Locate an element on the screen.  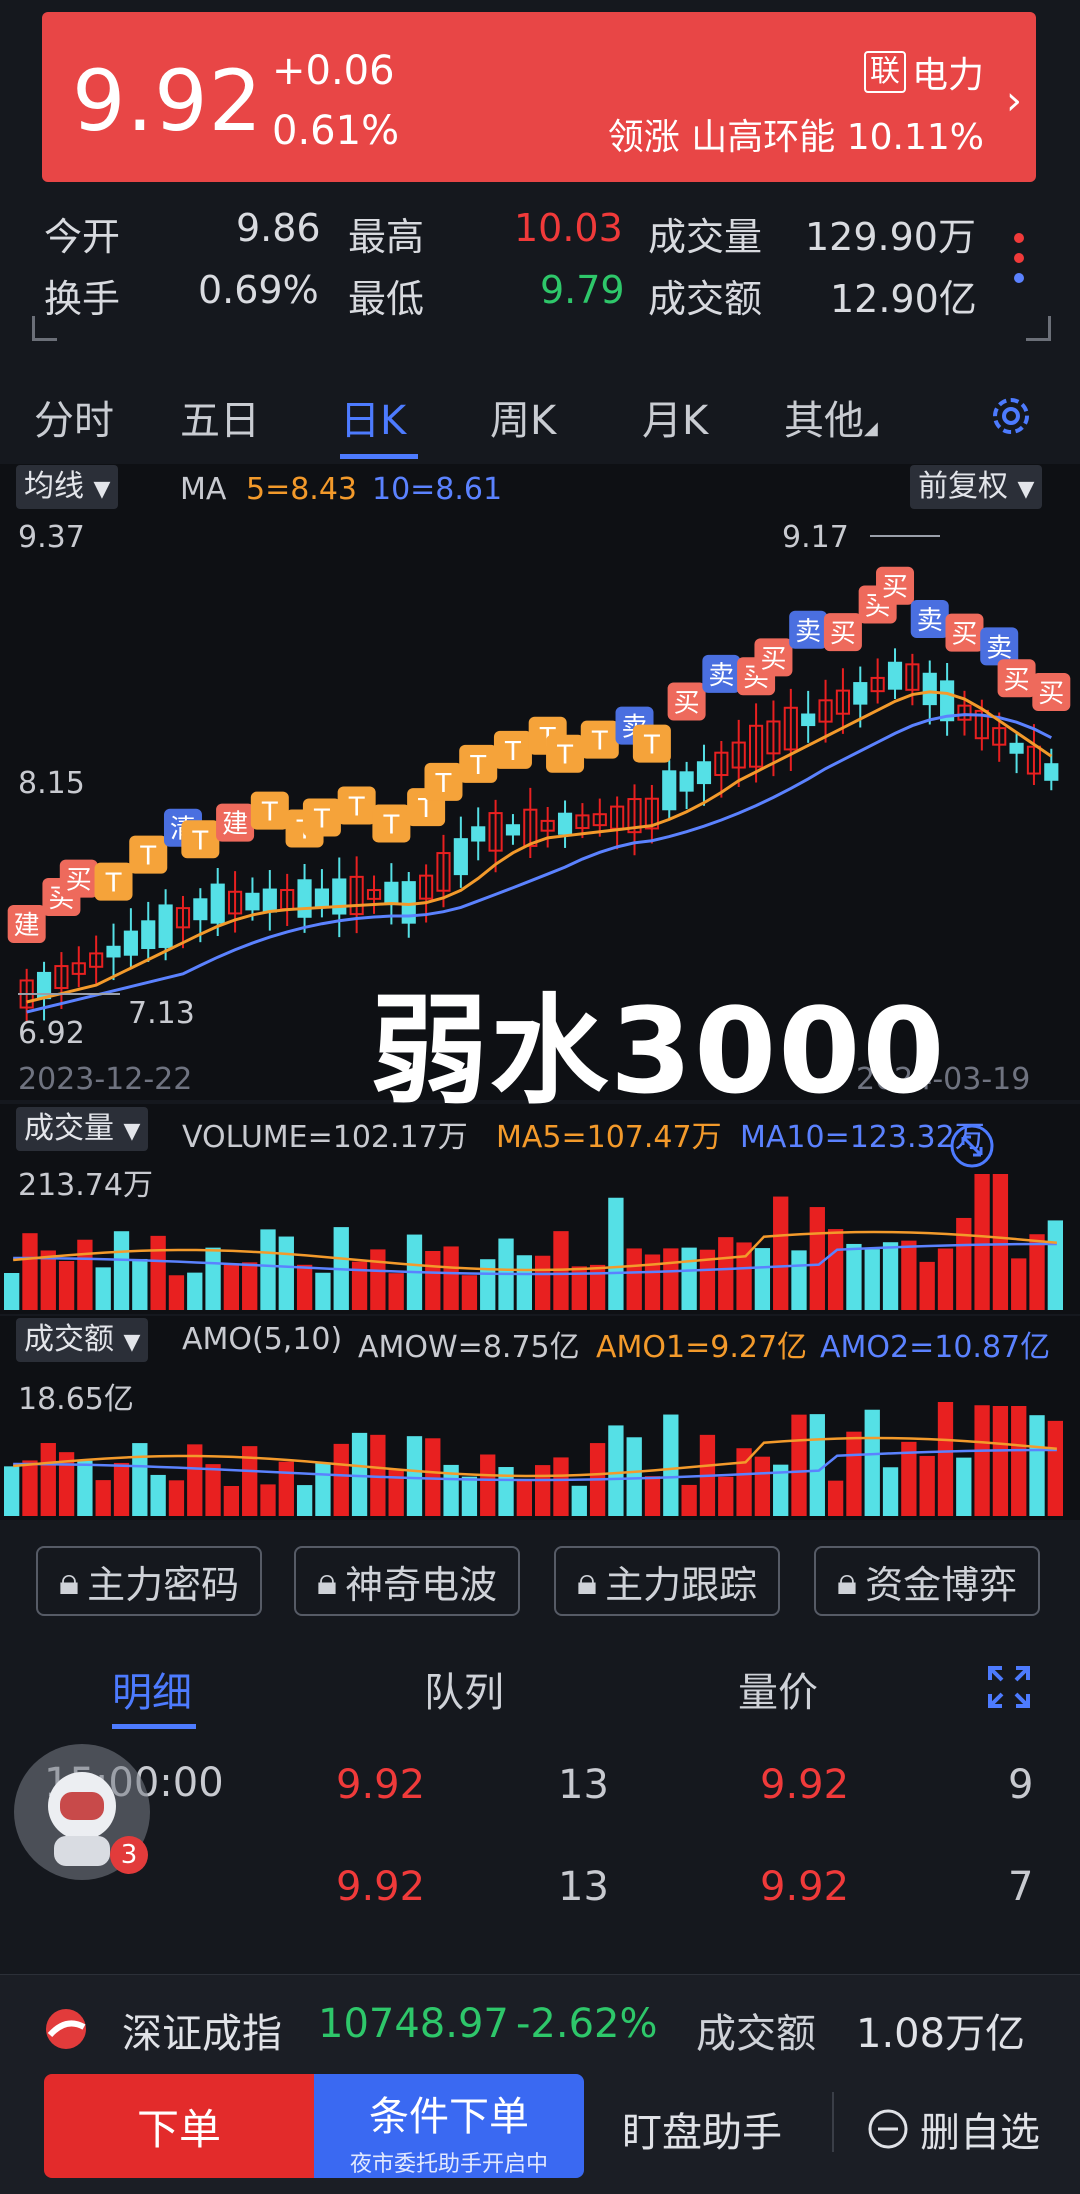
watermark-text: 弱水3000 is located at coordinates (658, 1051).